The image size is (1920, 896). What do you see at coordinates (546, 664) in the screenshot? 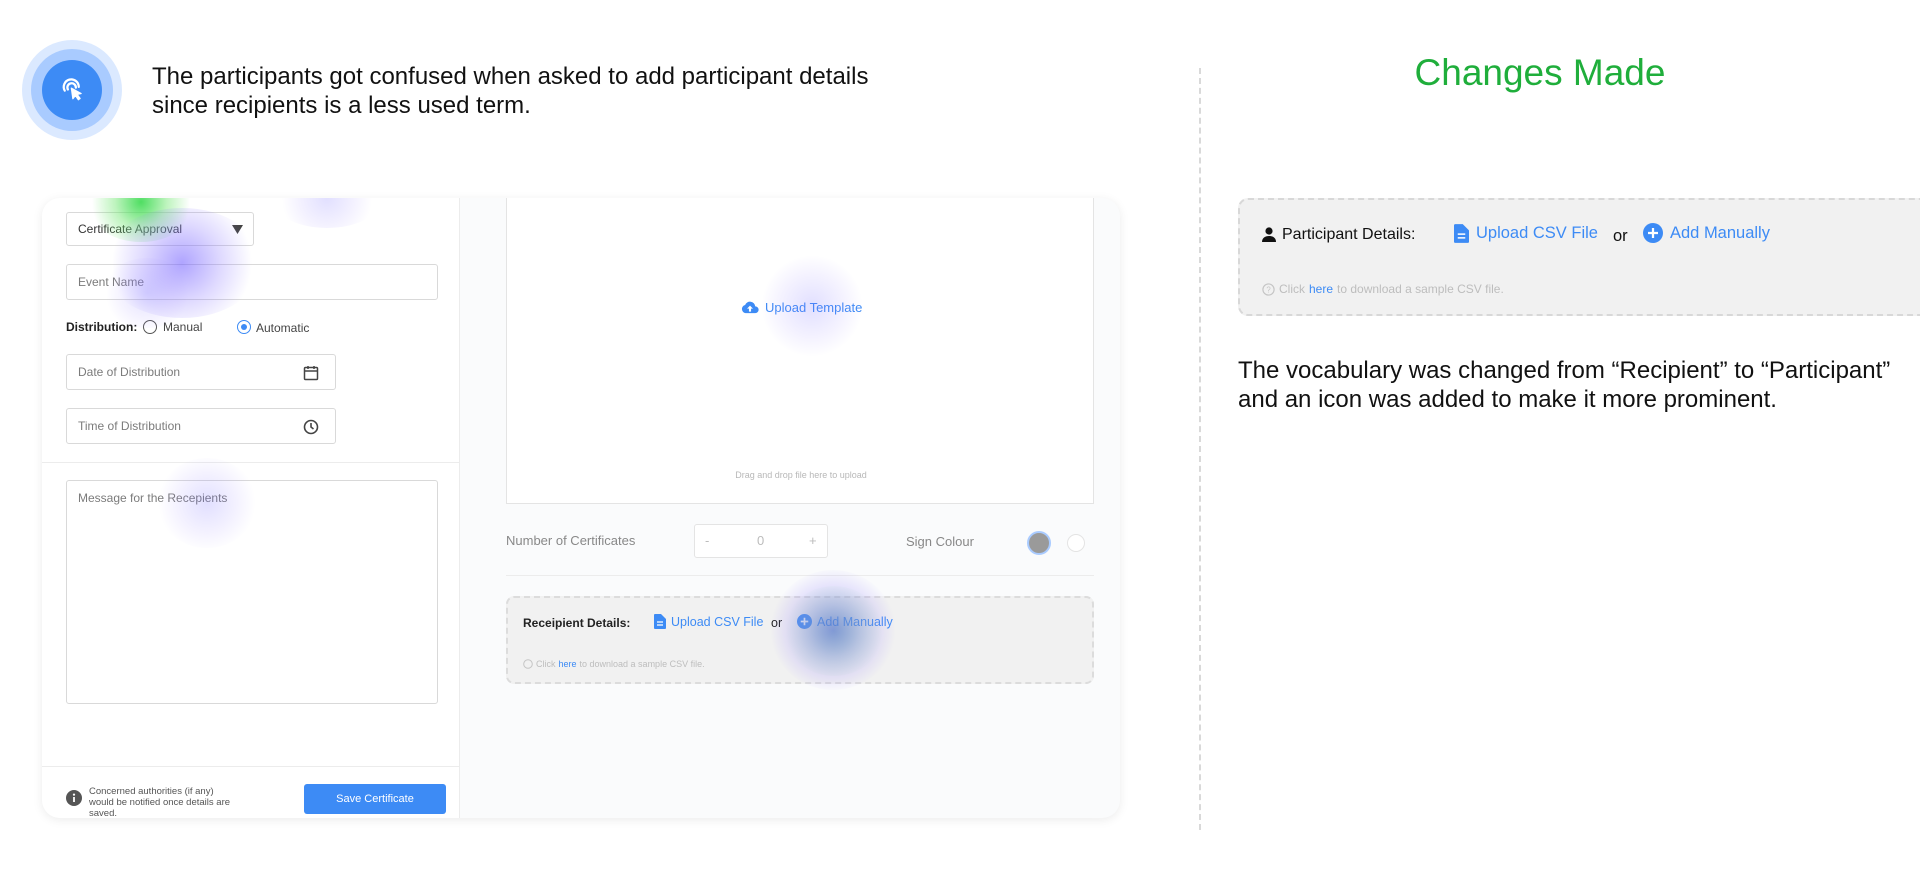
I see `old-hint-prefix: Click` at bounding box center [546, 664].